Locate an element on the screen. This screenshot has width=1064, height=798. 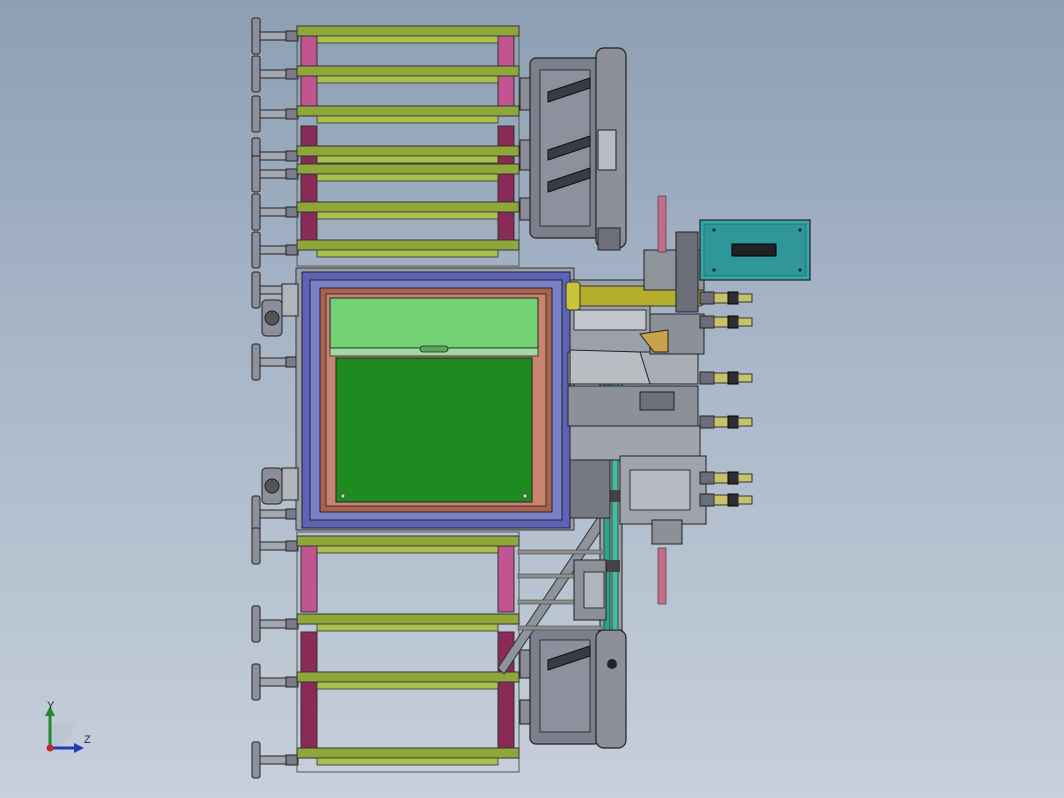
control-box-handle is located at coordinates (754, 250).